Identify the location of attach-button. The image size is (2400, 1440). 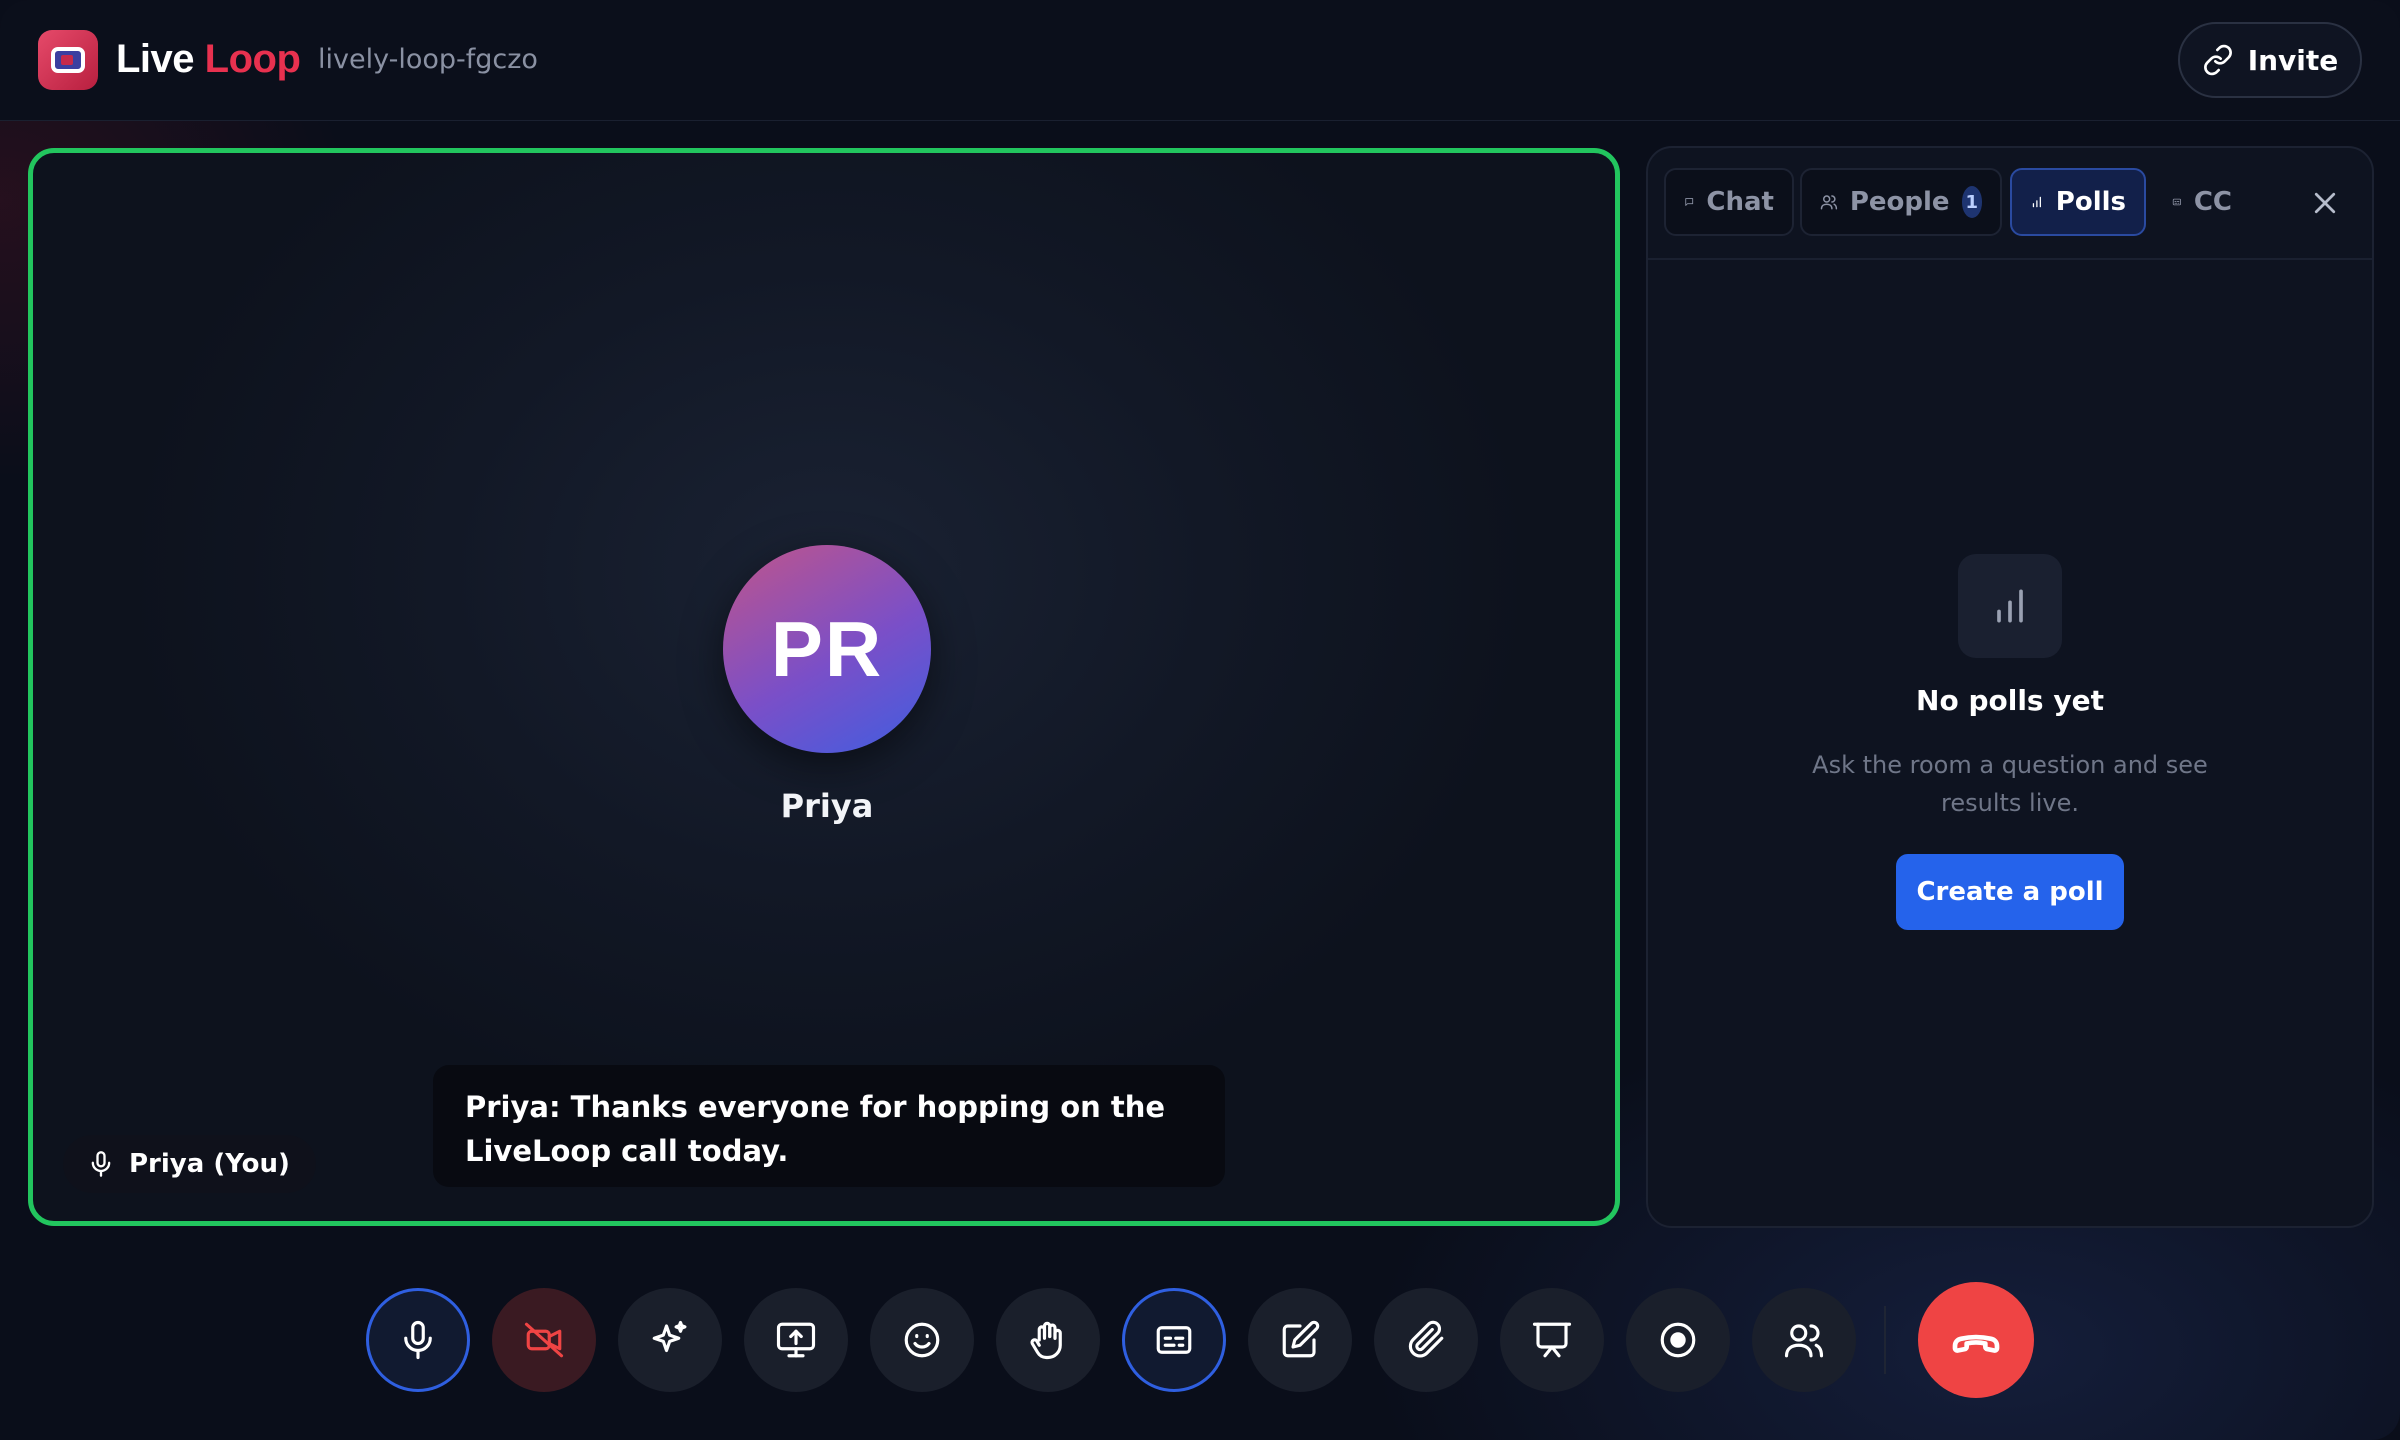
(1426, 1340).